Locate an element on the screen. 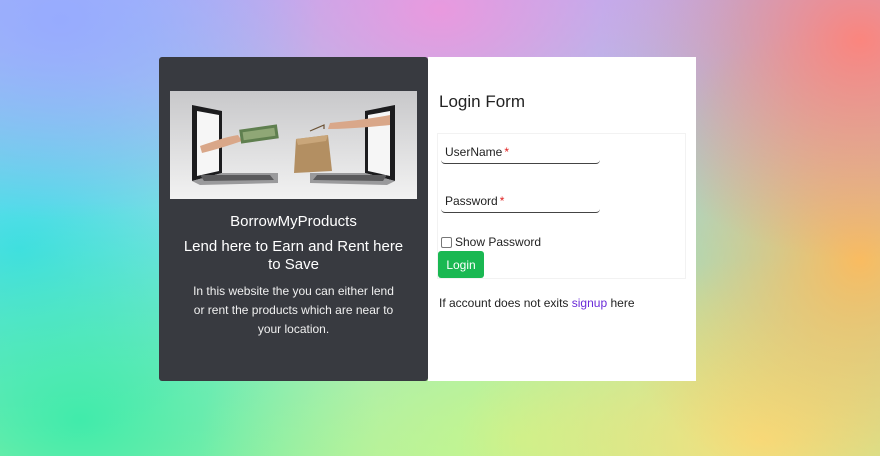  password-label: Password * is located at coordinates (475, 201).